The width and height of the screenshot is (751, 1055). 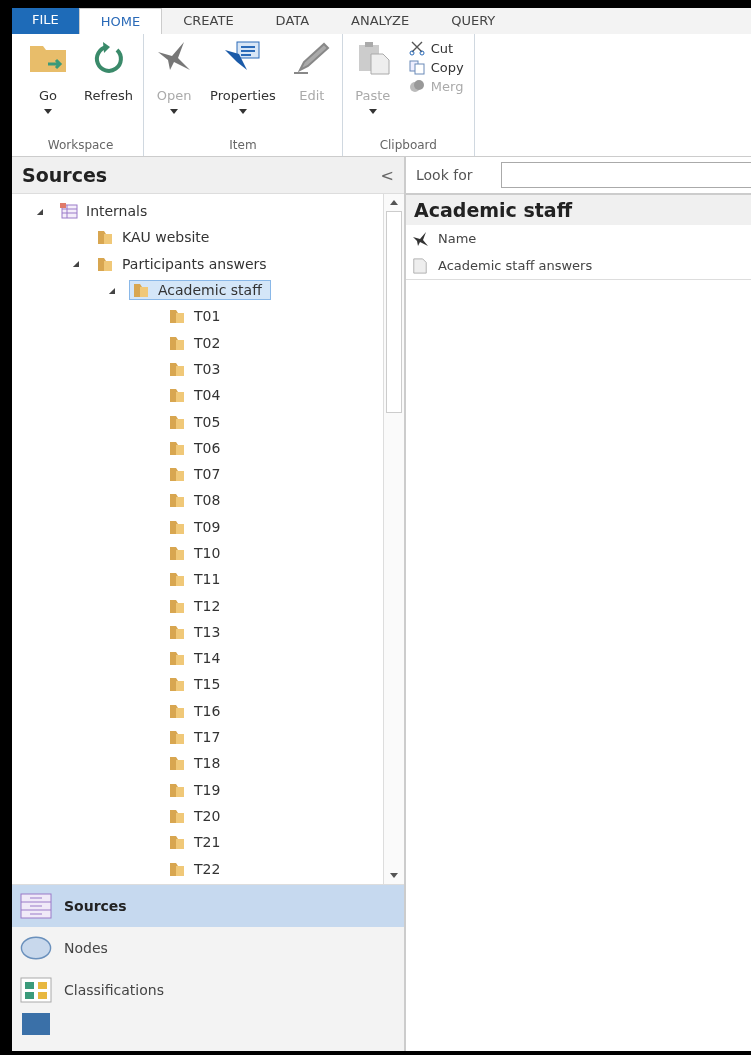 I want to click on scroll-down-icon, so click(x=394, y=875).